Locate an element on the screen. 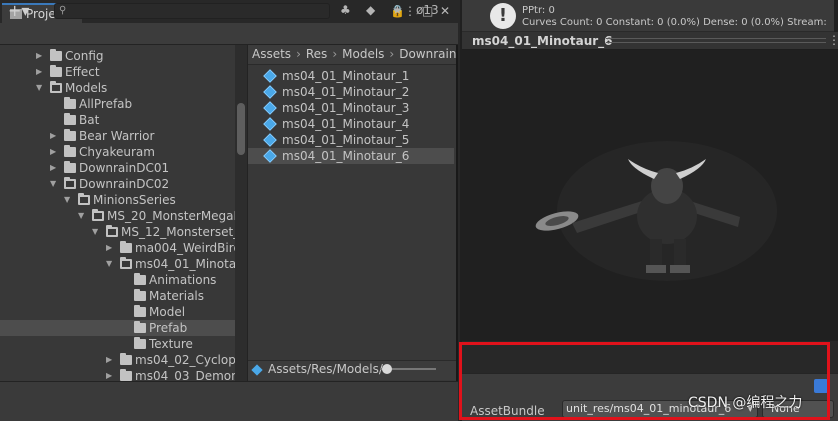  search-by-label-icon: ◆ is located at coordinates (370, 10).